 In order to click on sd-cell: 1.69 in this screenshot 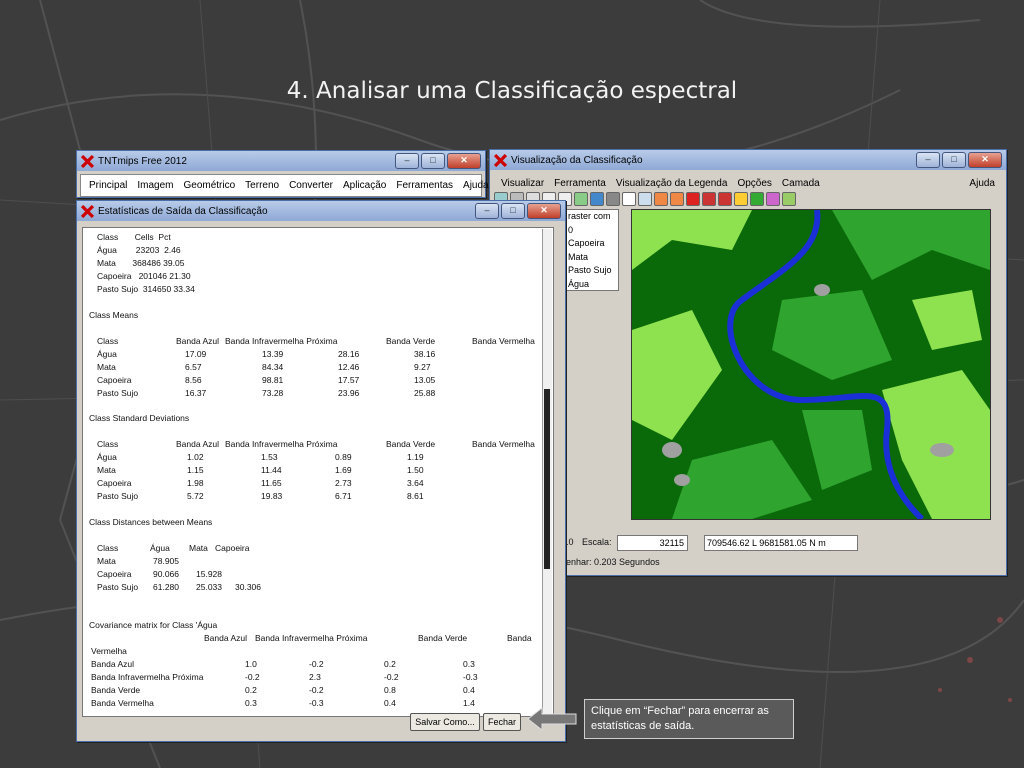, I will do `click(343, 470)`.